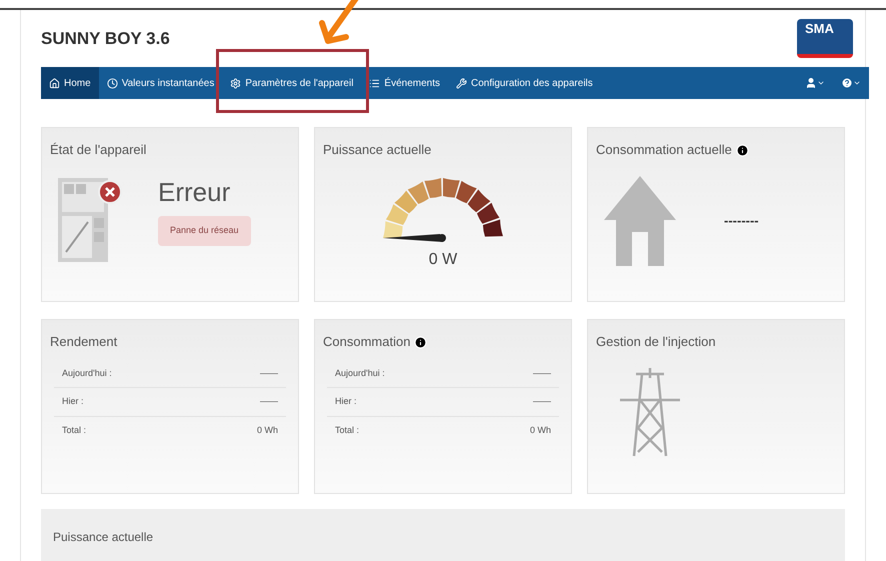 This screenshot has height=561, width=886. What do you see at coordinates (194, 192) in the screenshot?
I see `status-text: Erreur` at bounding box center [194, 192].